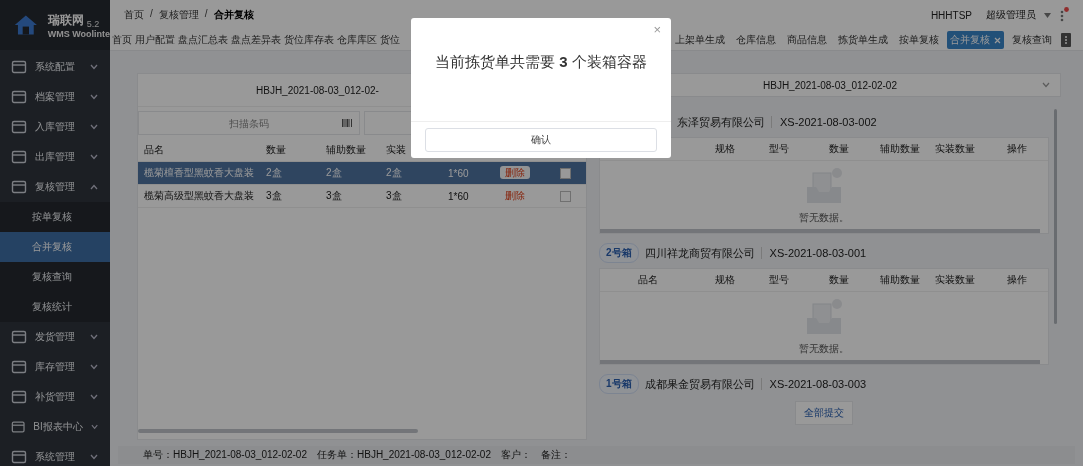 The width and height of the screenshot is (1083, 466). What do you see at coordinates (619, 384) in the screenshot?
I see `box-number-tag: 1号箱` at bounding box center [619, 384].